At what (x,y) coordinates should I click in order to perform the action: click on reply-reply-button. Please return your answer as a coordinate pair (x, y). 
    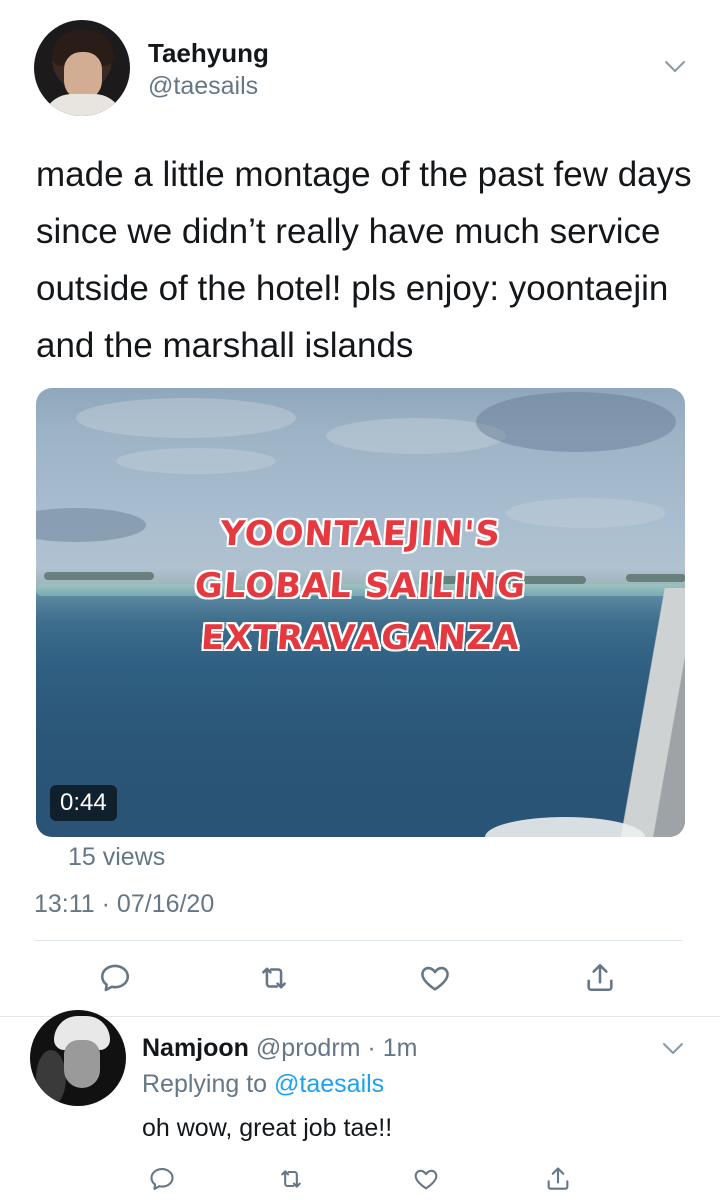
    Looking at the image, I should click on (162, 1179).